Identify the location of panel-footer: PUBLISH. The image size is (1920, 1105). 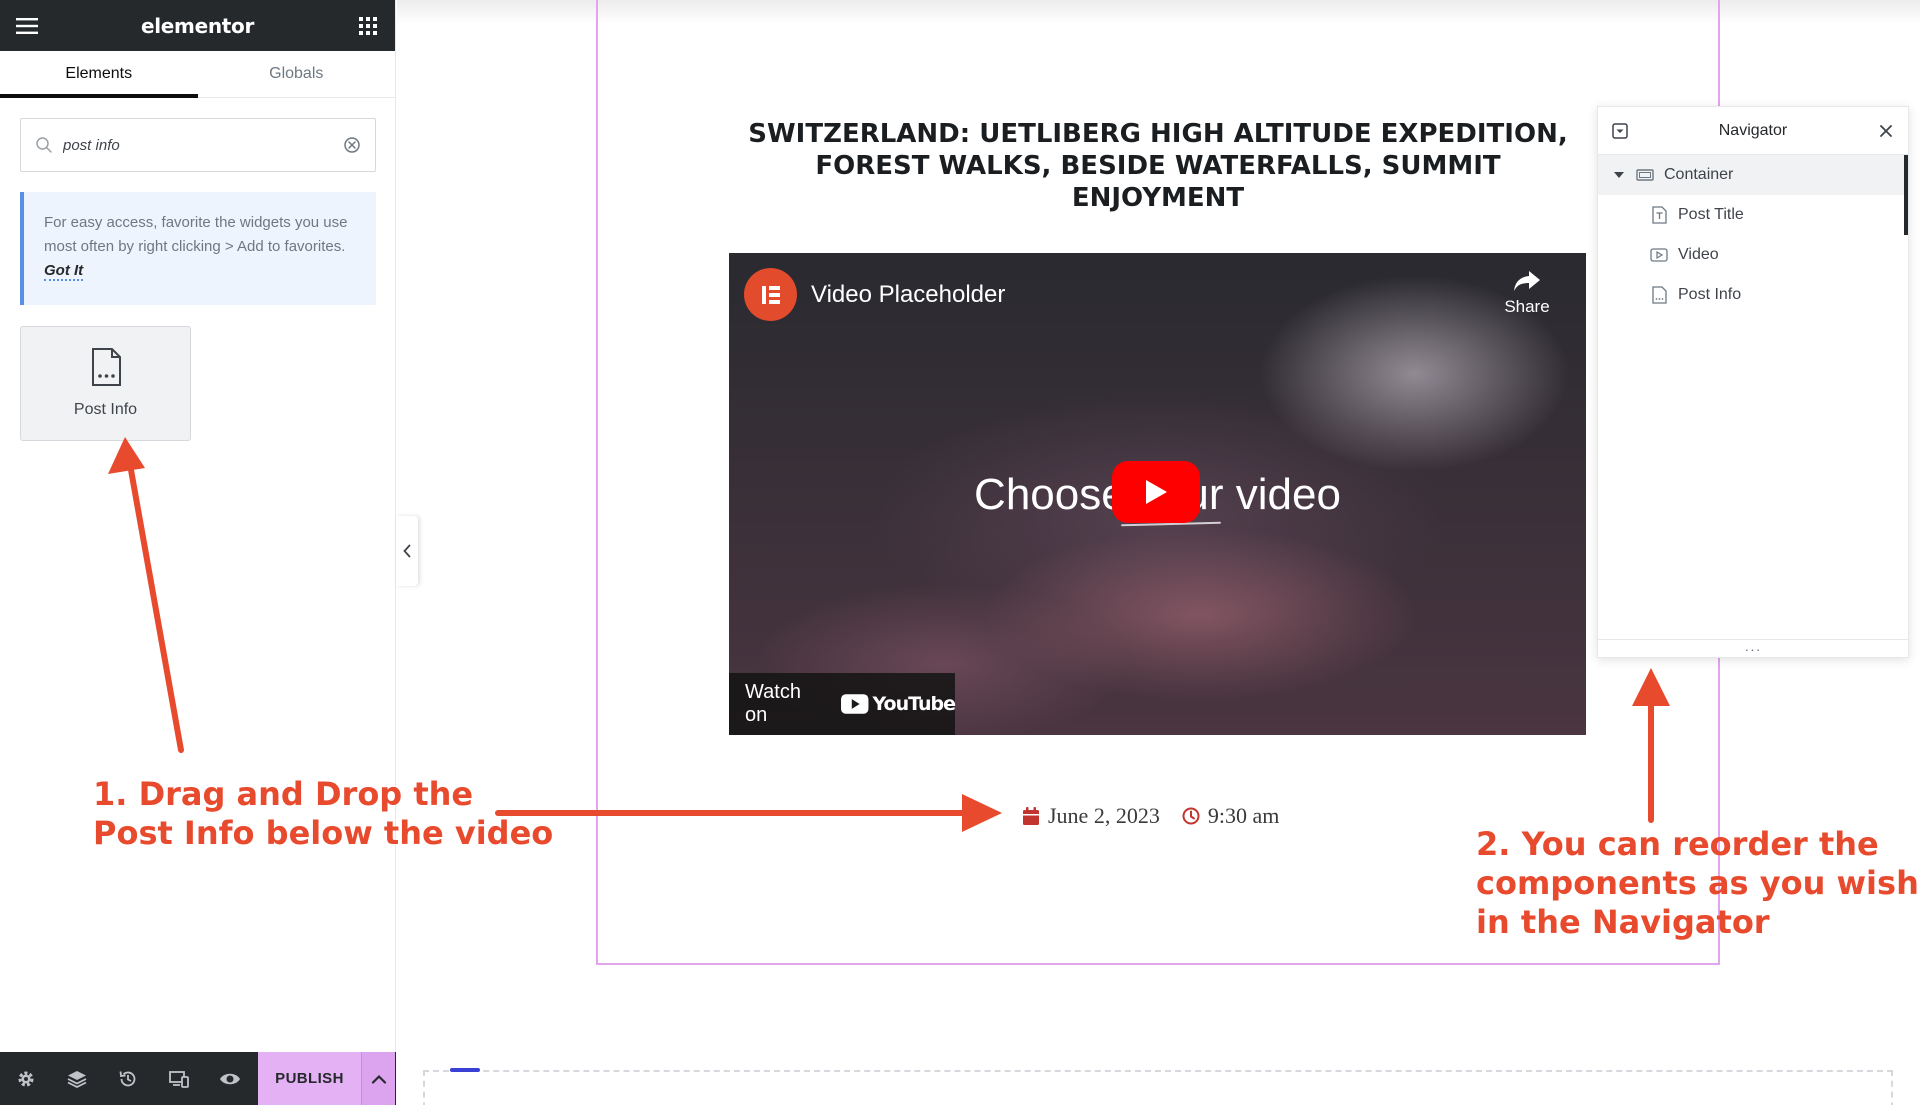
(198, 1078).